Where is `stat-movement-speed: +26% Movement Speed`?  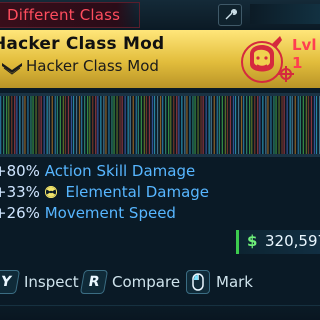 stat-movement-speed: +26% Movement Speed is located at coordinates (88, 213).